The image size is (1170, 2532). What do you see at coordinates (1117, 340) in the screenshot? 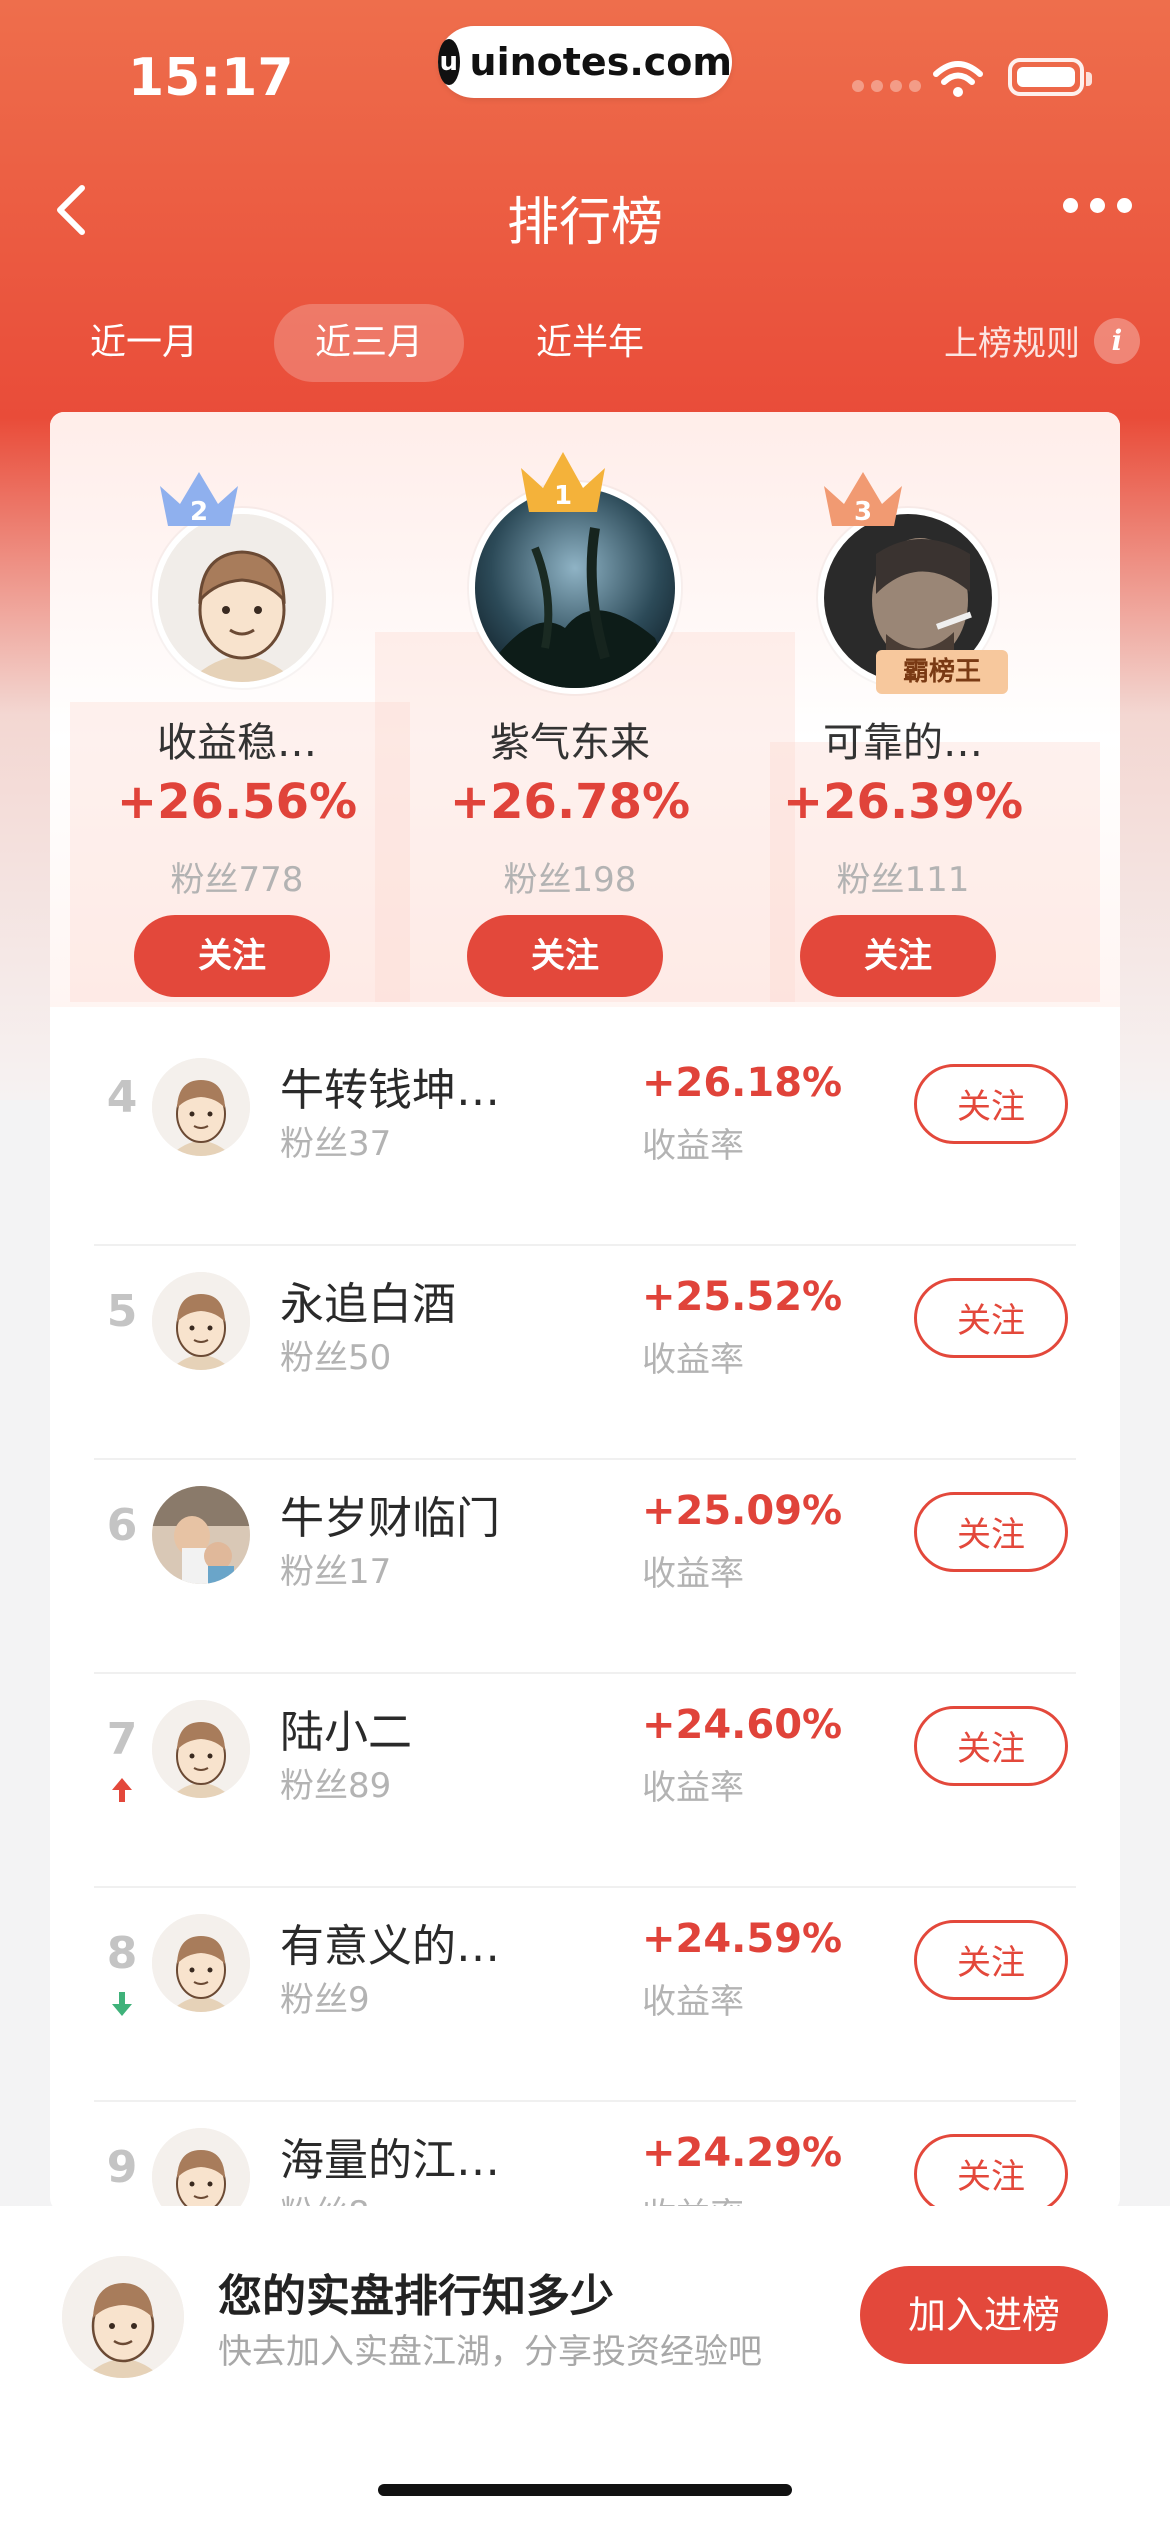
I see `info-icon: i` at bounding box center [1117, 340].